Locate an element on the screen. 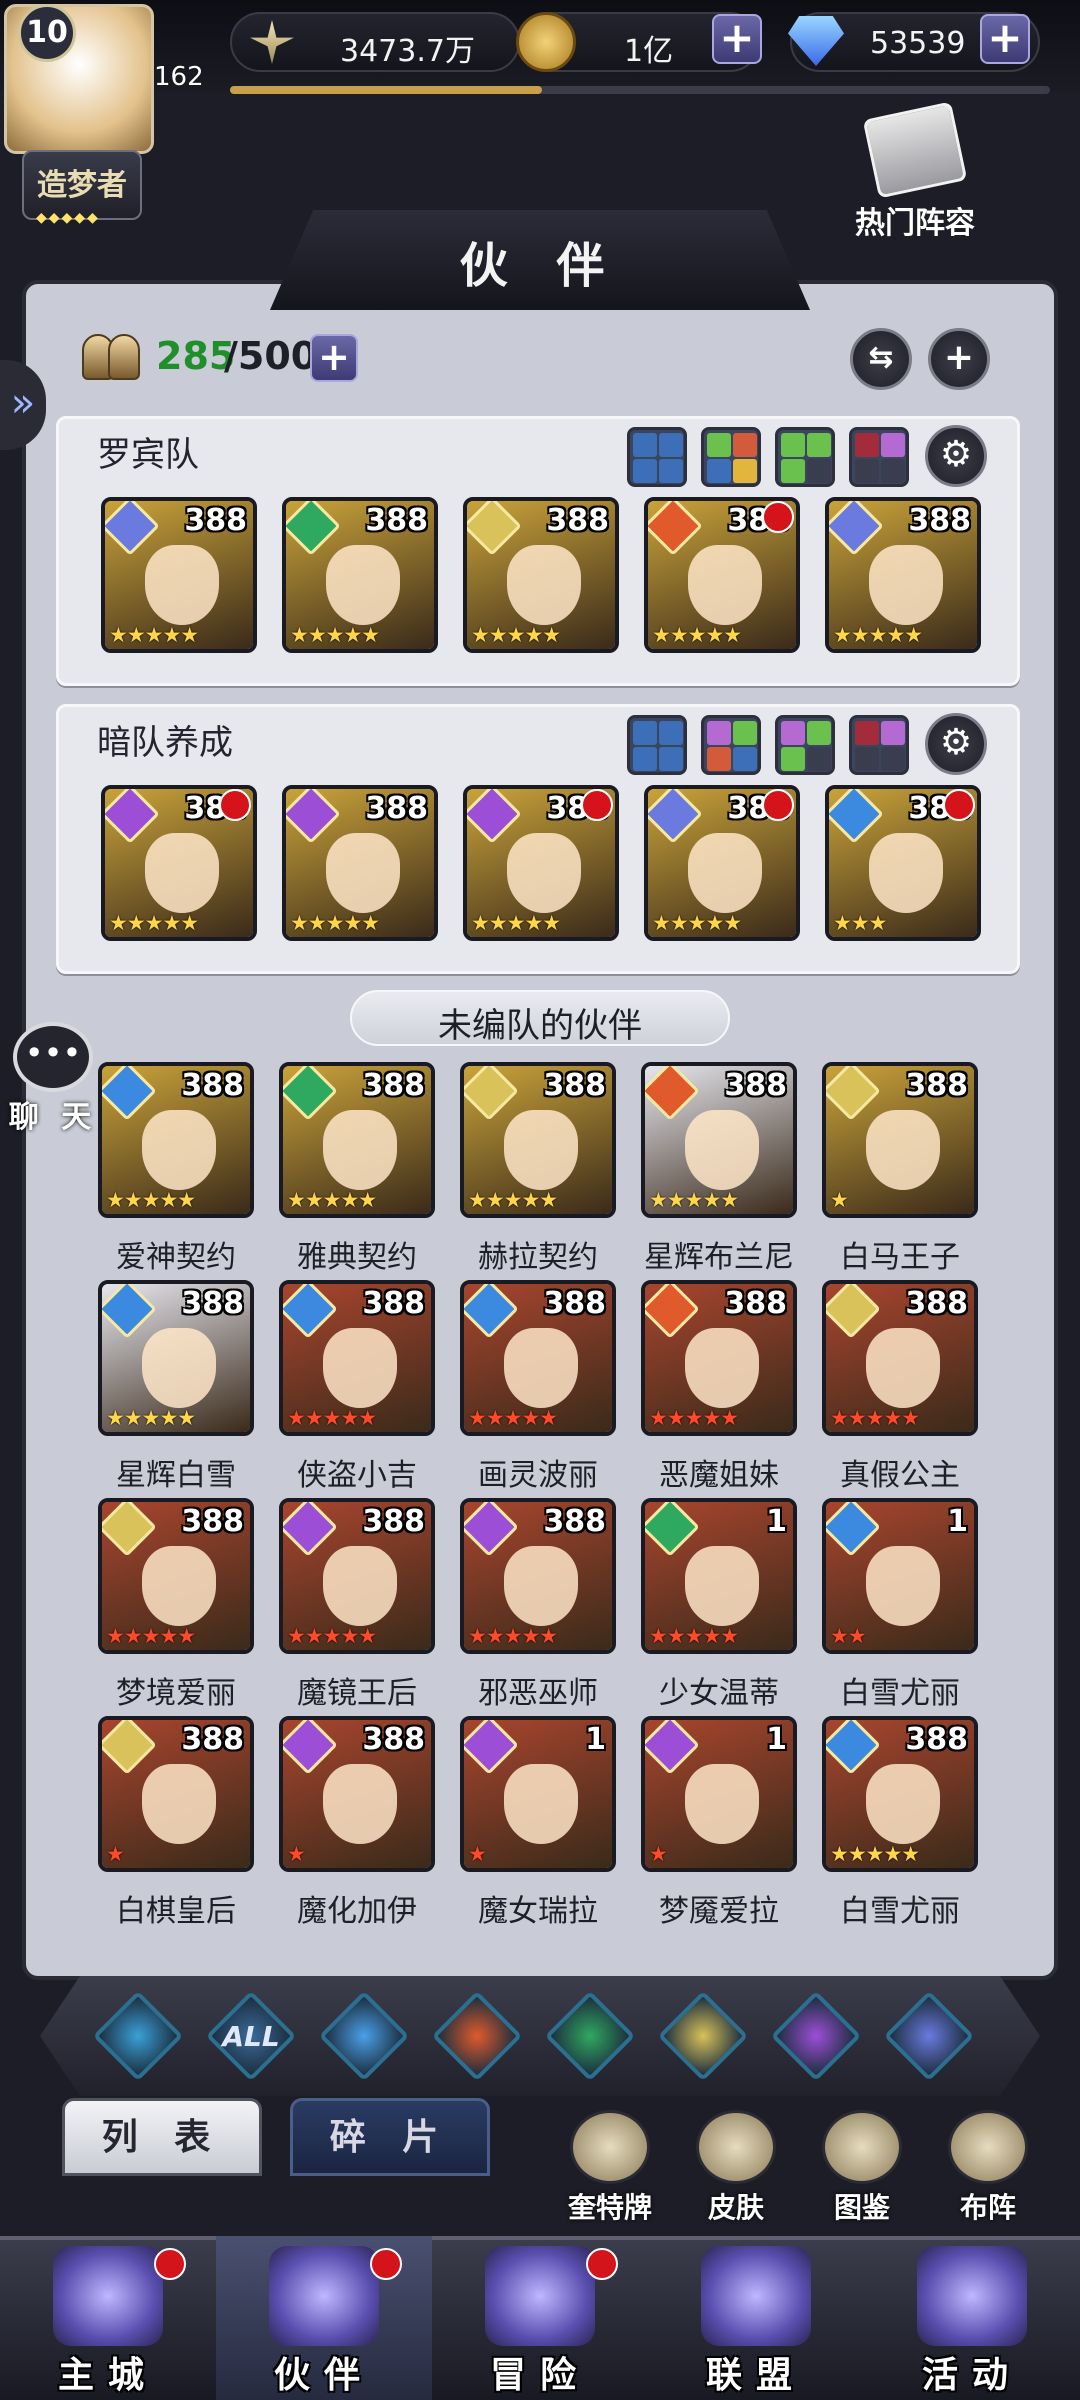  card-deck-label: 奎特牌 is located at coordinates (609, 2207).